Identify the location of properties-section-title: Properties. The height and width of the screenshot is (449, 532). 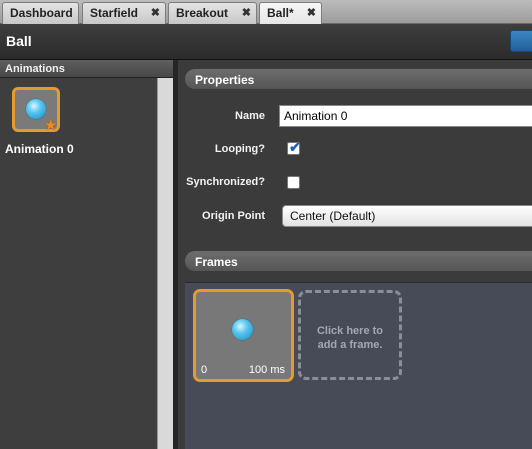
(358, 79).